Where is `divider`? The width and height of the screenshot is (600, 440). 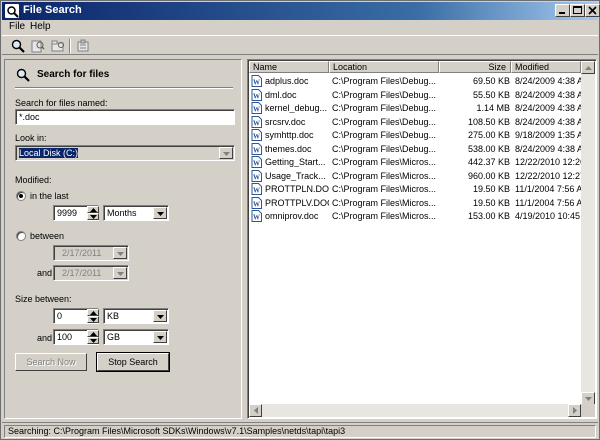 divider is located at coordinates (124, 88).